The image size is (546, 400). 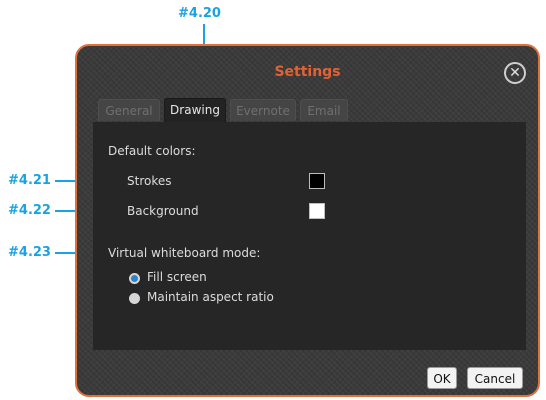 I want to click on close-icon: ✕, so click(x=515, y=73).